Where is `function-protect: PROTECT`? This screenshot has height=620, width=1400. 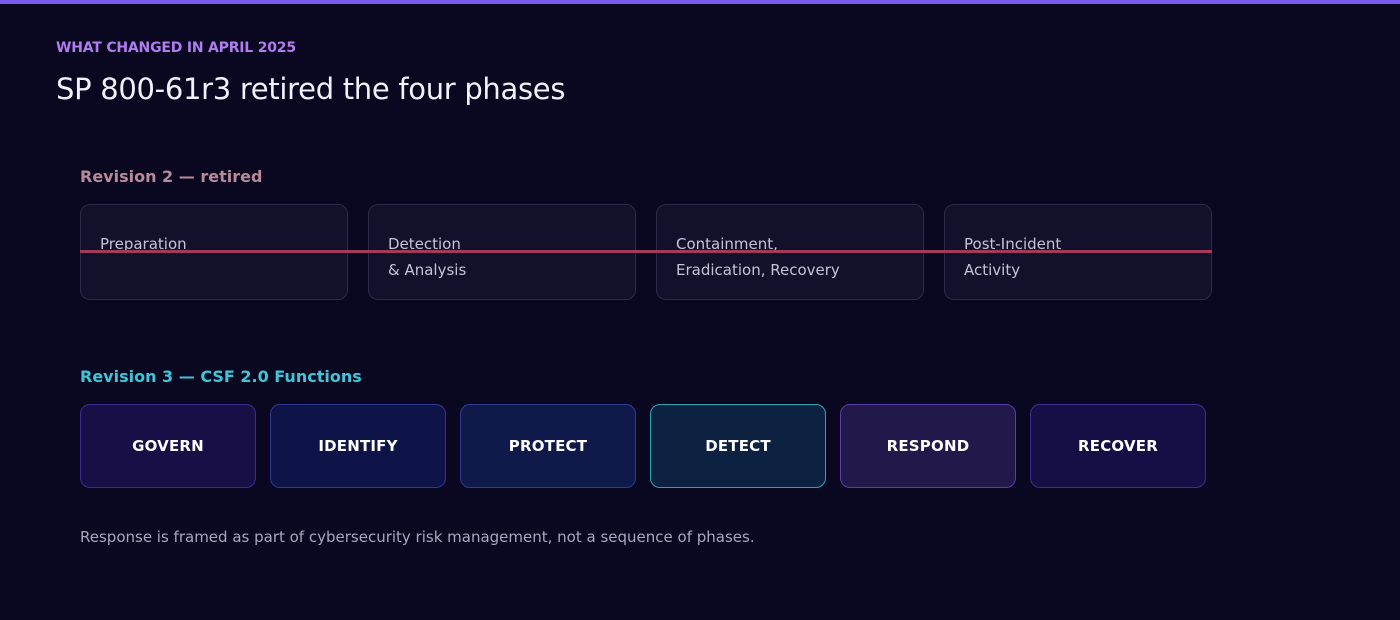
function-protect: PROTECT is located at coordinates (548, 446).